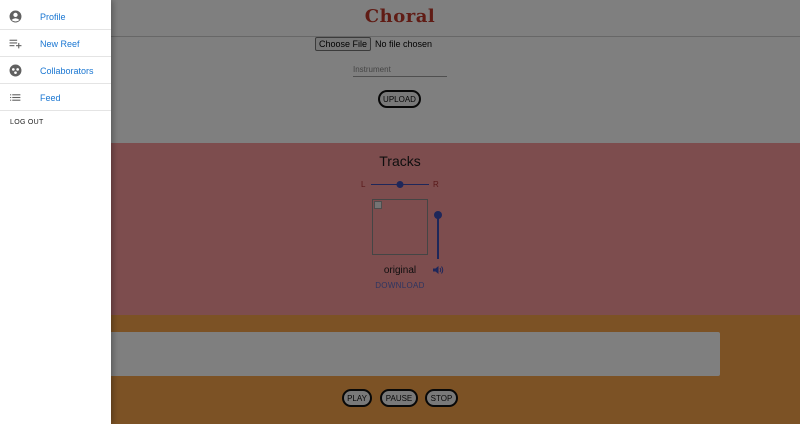 Image resolution: width=800 pixels, height=424 pixels. I want to click on drawer-item-feed: Feed, so click(55, 98).